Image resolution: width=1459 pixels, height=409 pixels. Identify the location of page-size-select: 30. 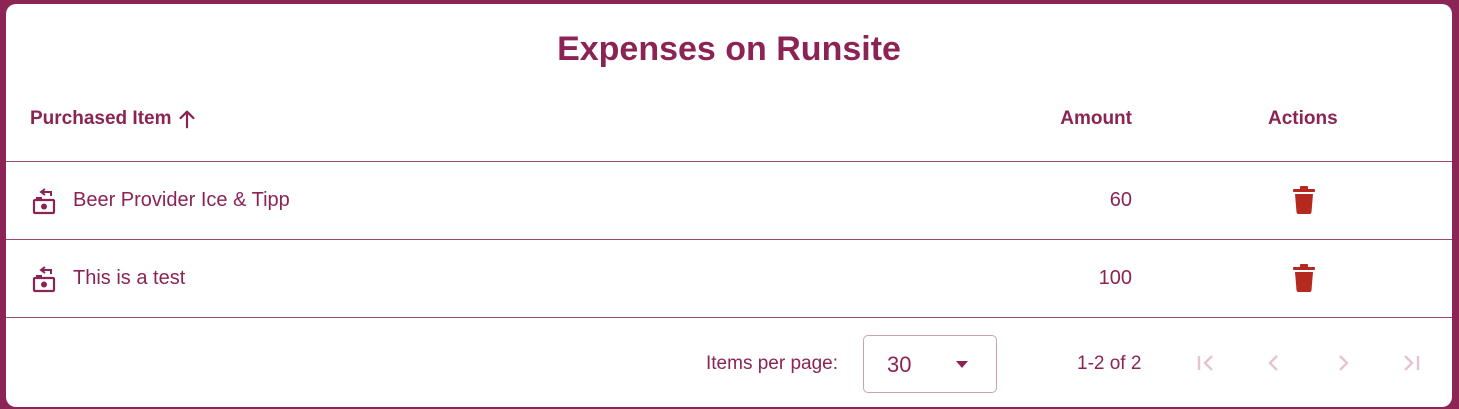
(930, 364).